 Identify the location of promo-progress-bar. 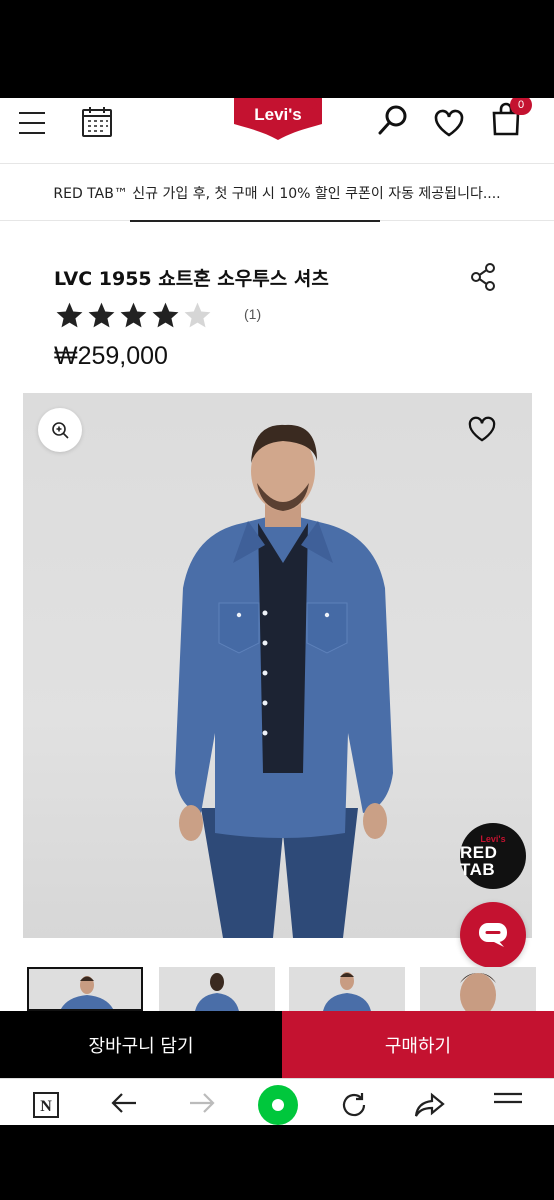
(255, 221).